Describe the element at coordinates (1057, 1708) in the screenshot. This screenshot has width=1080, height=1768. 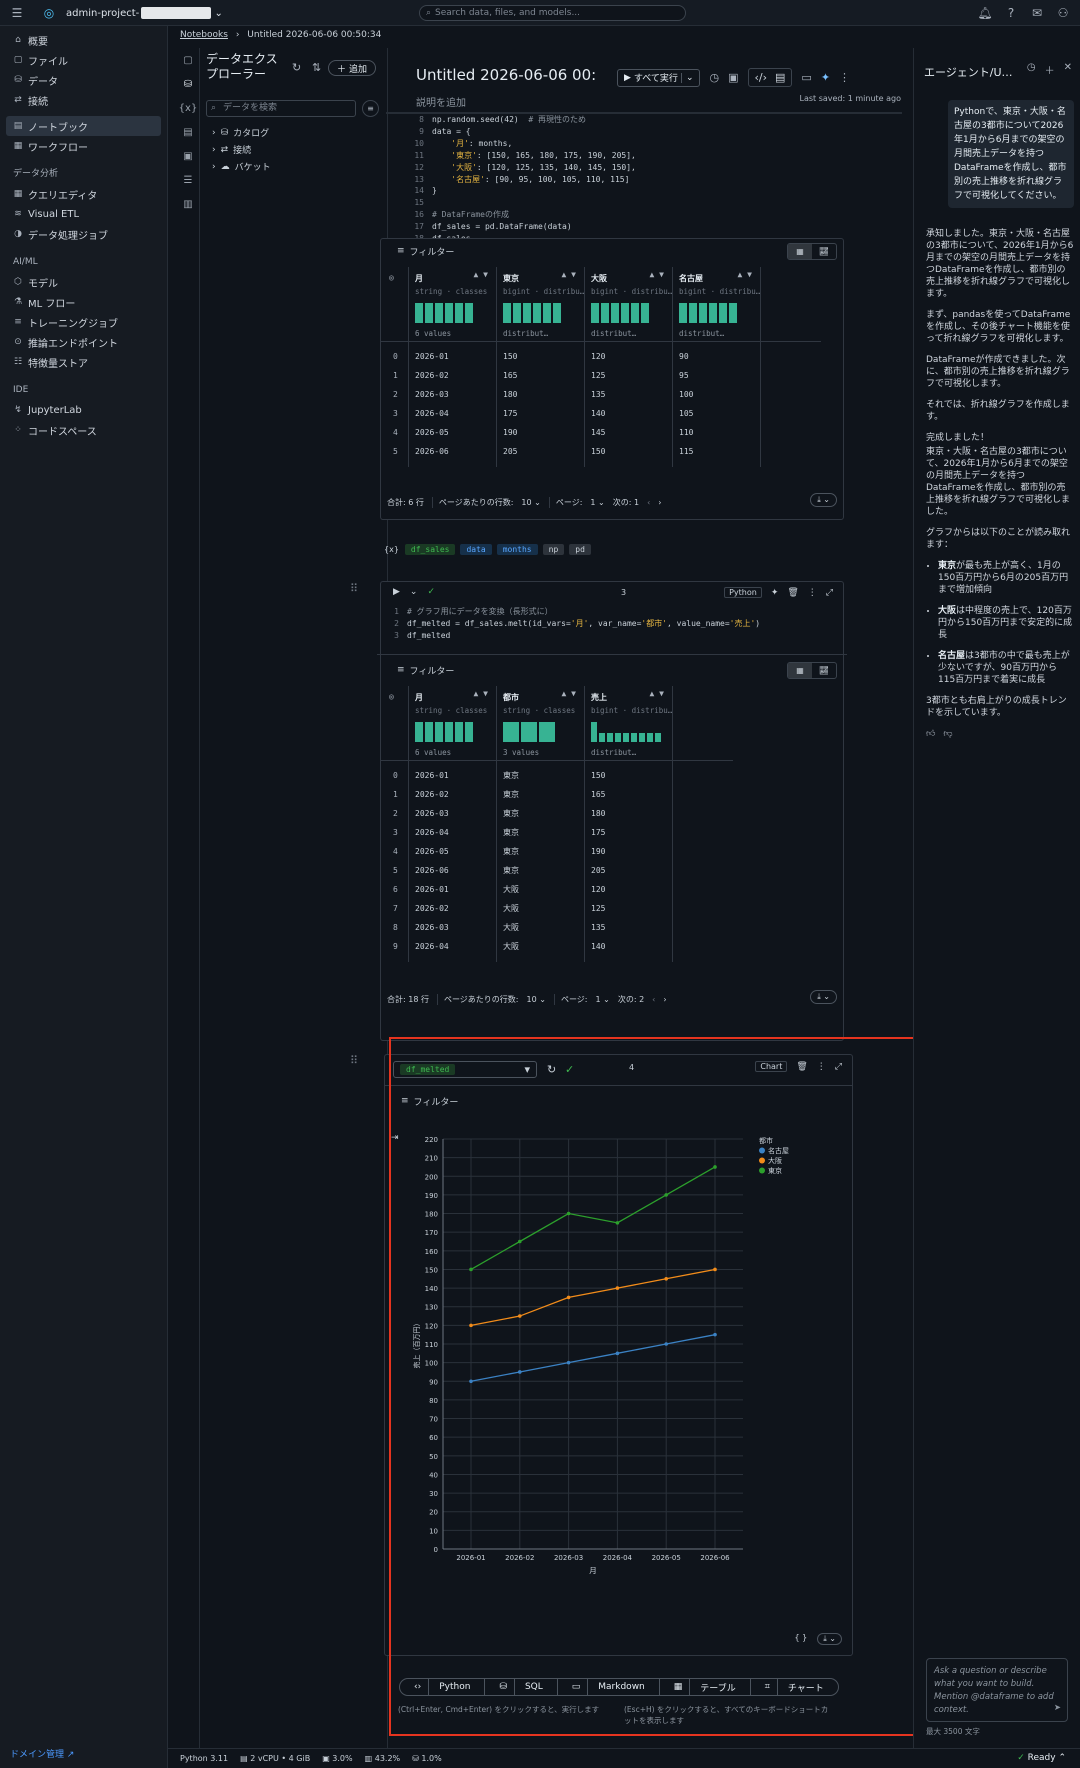
I see `send-icon: ➤` at that location.